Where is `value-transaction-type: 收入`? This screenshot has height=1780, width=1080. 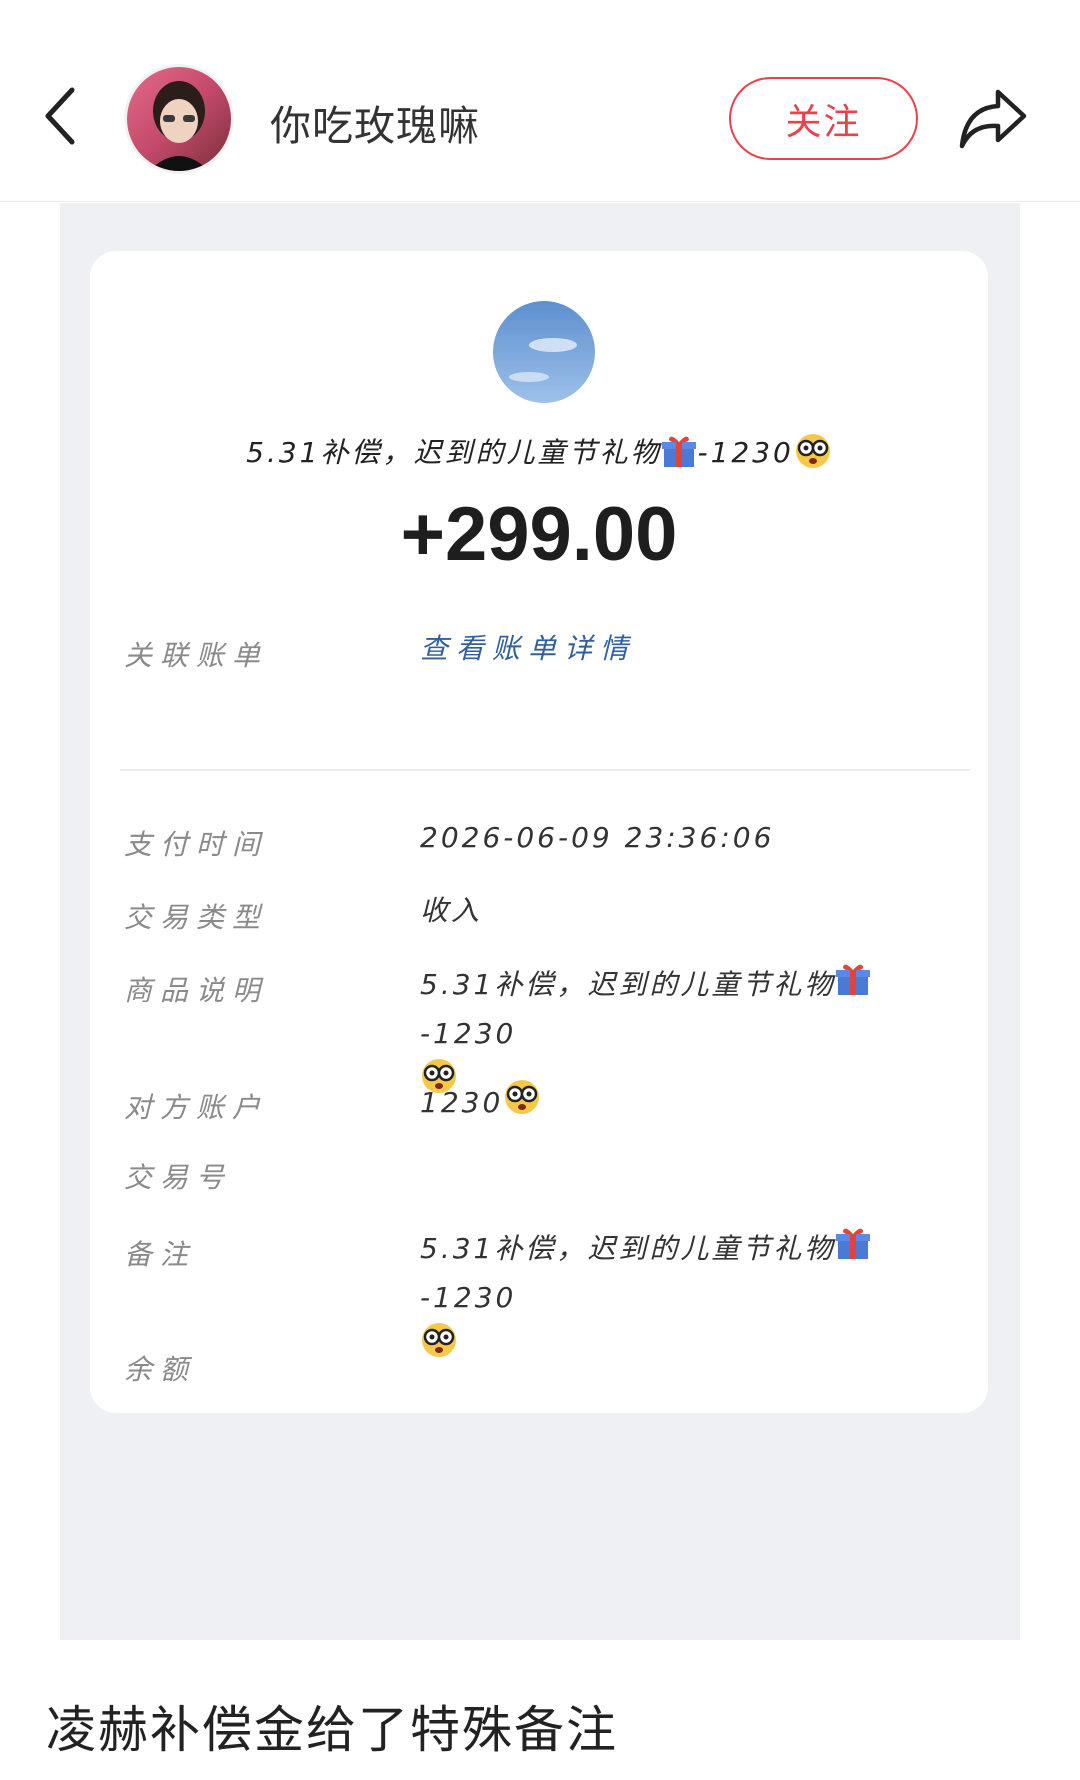
value-transaction-type: 收入 is located at coordinates (451, 910).